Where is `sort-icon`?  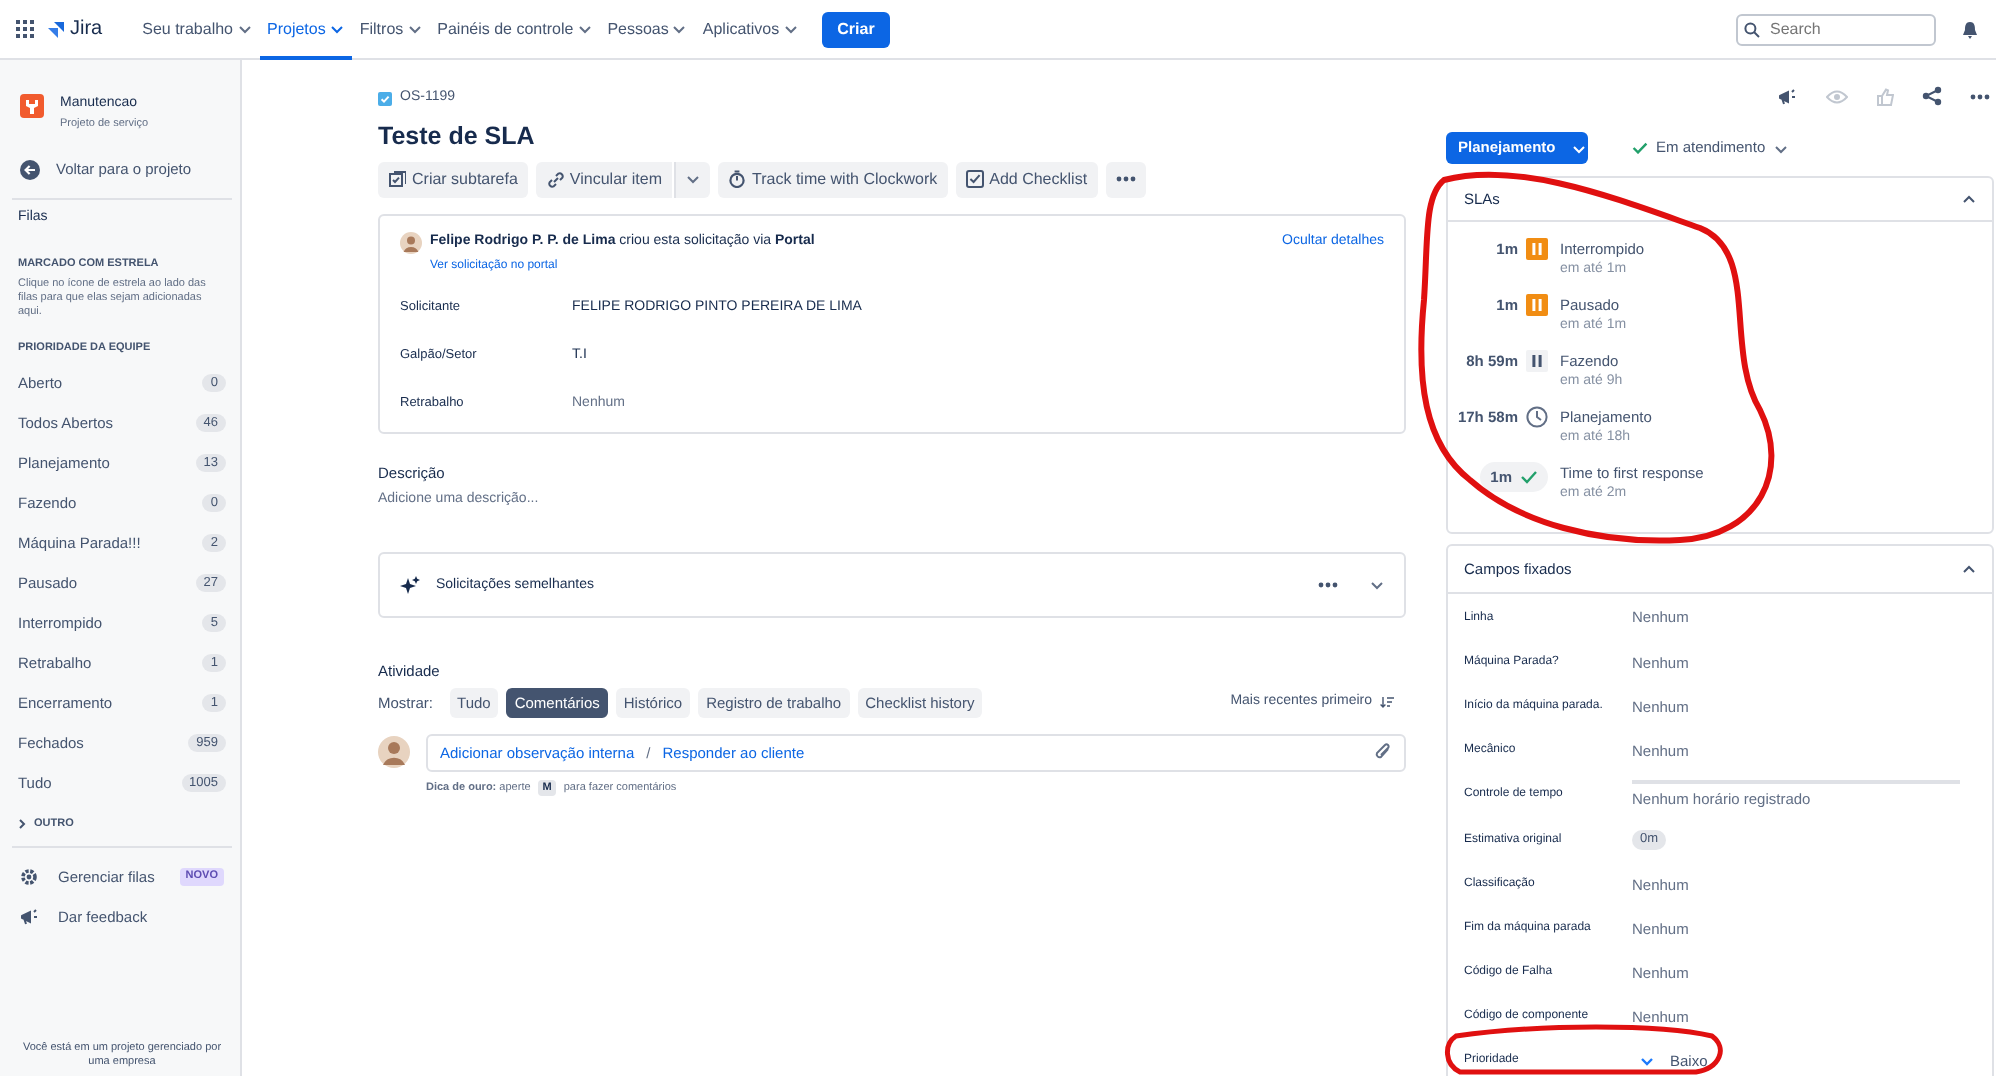
sort-icon is located at coordinates (1387, 702).